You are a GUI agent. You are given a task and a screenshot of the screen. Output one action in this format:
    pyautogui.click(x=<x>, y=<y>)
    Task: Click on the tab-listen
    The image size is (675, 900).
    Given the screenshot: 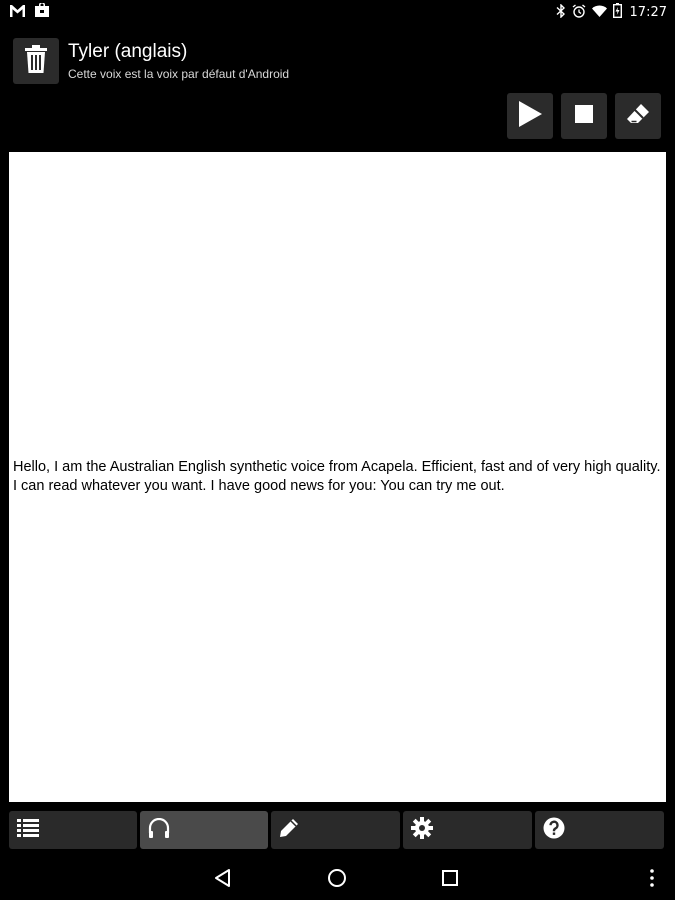 What is the action you would take?
    pyautogui.click(x=204, y=830)
    